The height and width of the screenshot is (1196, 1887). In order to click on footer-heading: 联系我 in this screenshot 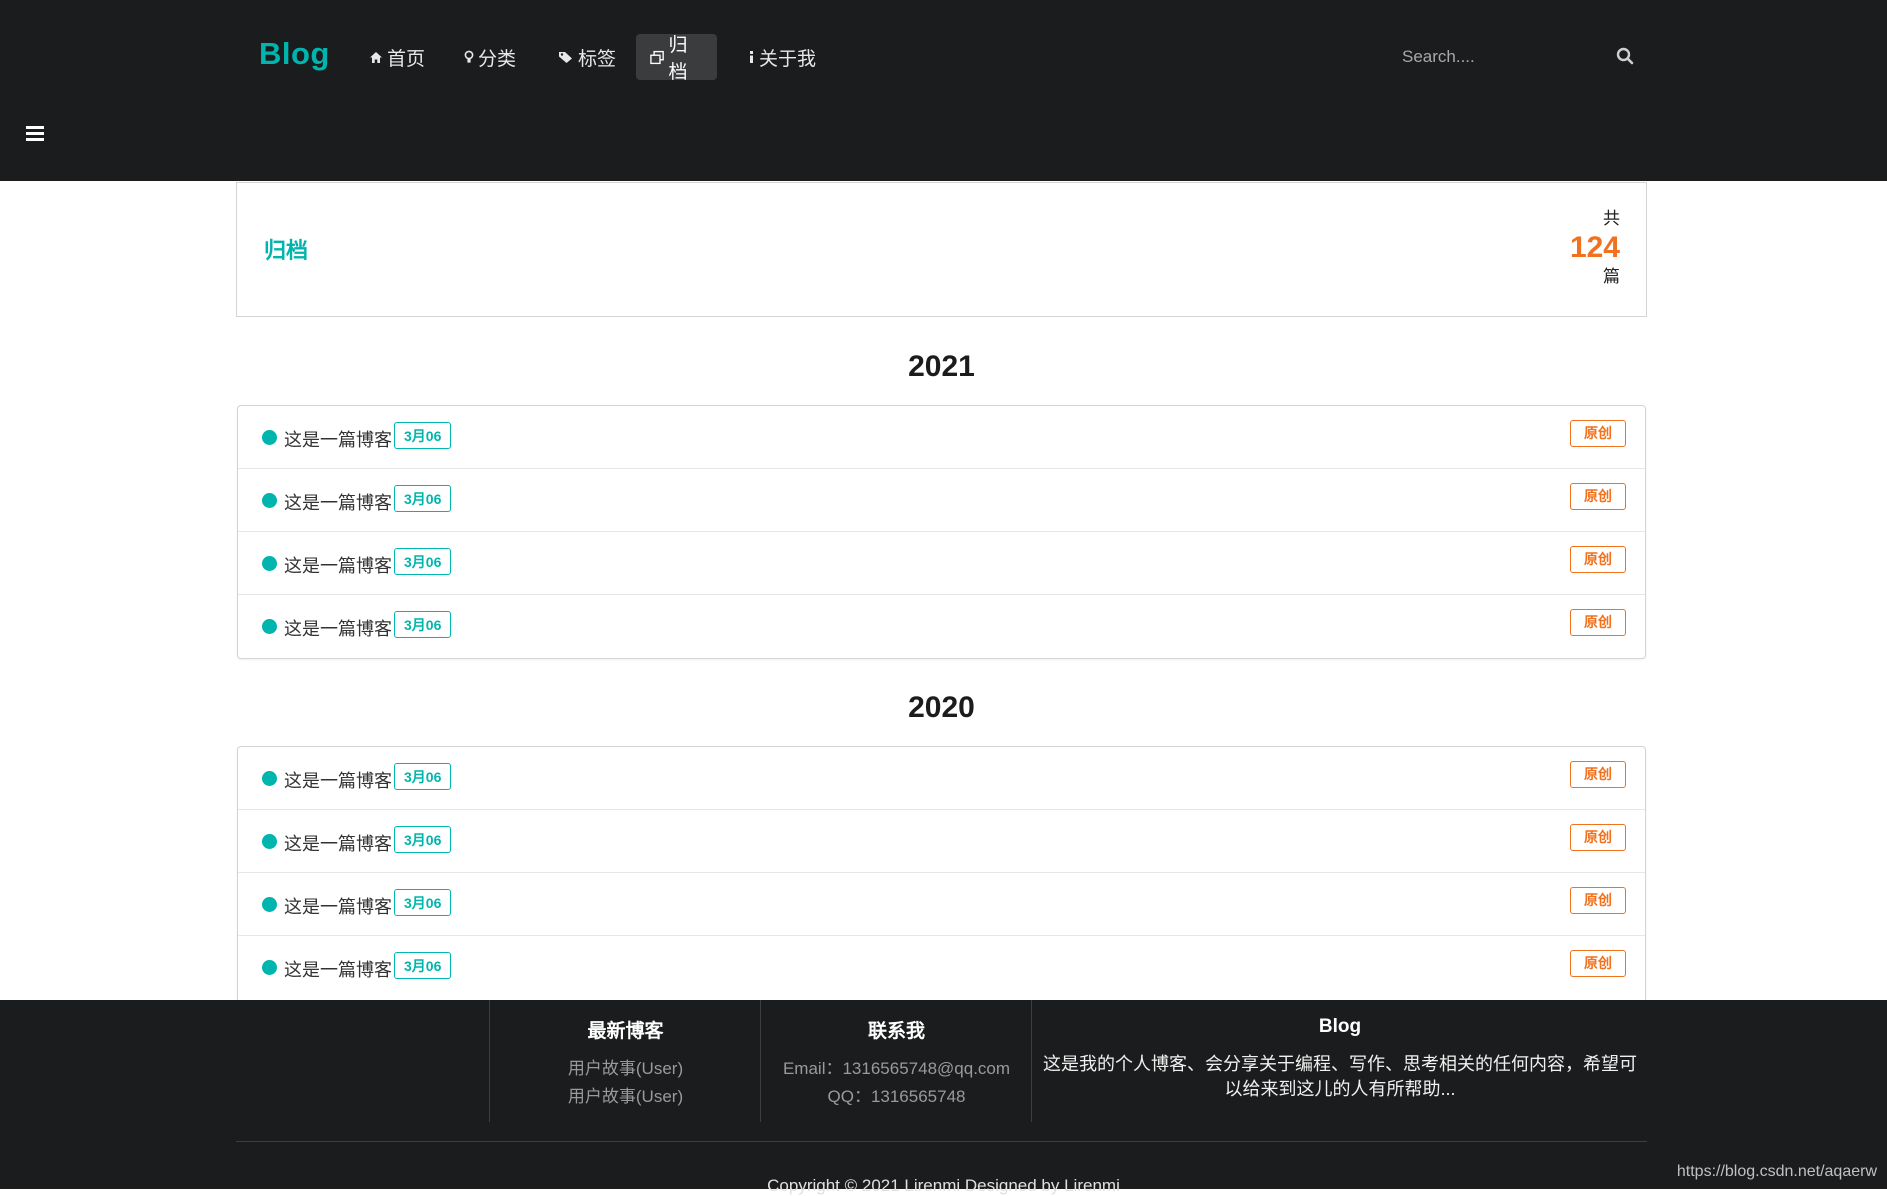, I will do `click(896, 1031)`.